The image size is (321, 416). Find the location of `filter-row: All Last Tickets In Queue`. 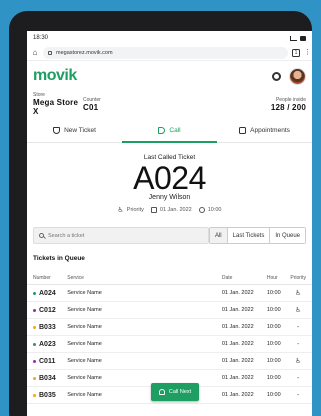

filter-row: All Last Tickets In Queue is located at coordinates (169, 235).